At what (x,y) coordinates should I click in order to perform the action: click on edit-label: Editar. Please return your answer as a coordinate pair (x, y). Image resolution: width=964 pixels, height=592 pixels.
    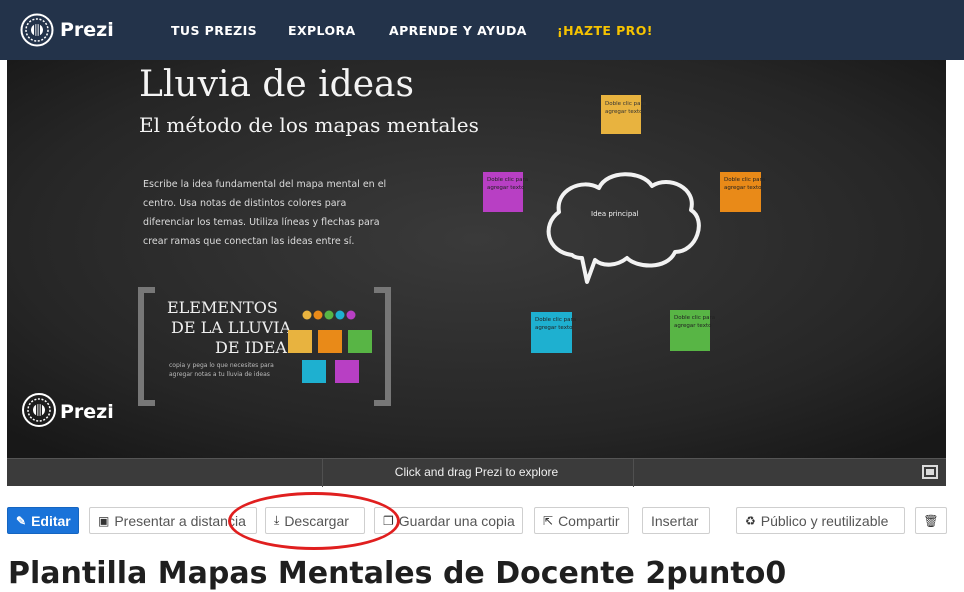
    Looking at the image, I should click on (51, 520).